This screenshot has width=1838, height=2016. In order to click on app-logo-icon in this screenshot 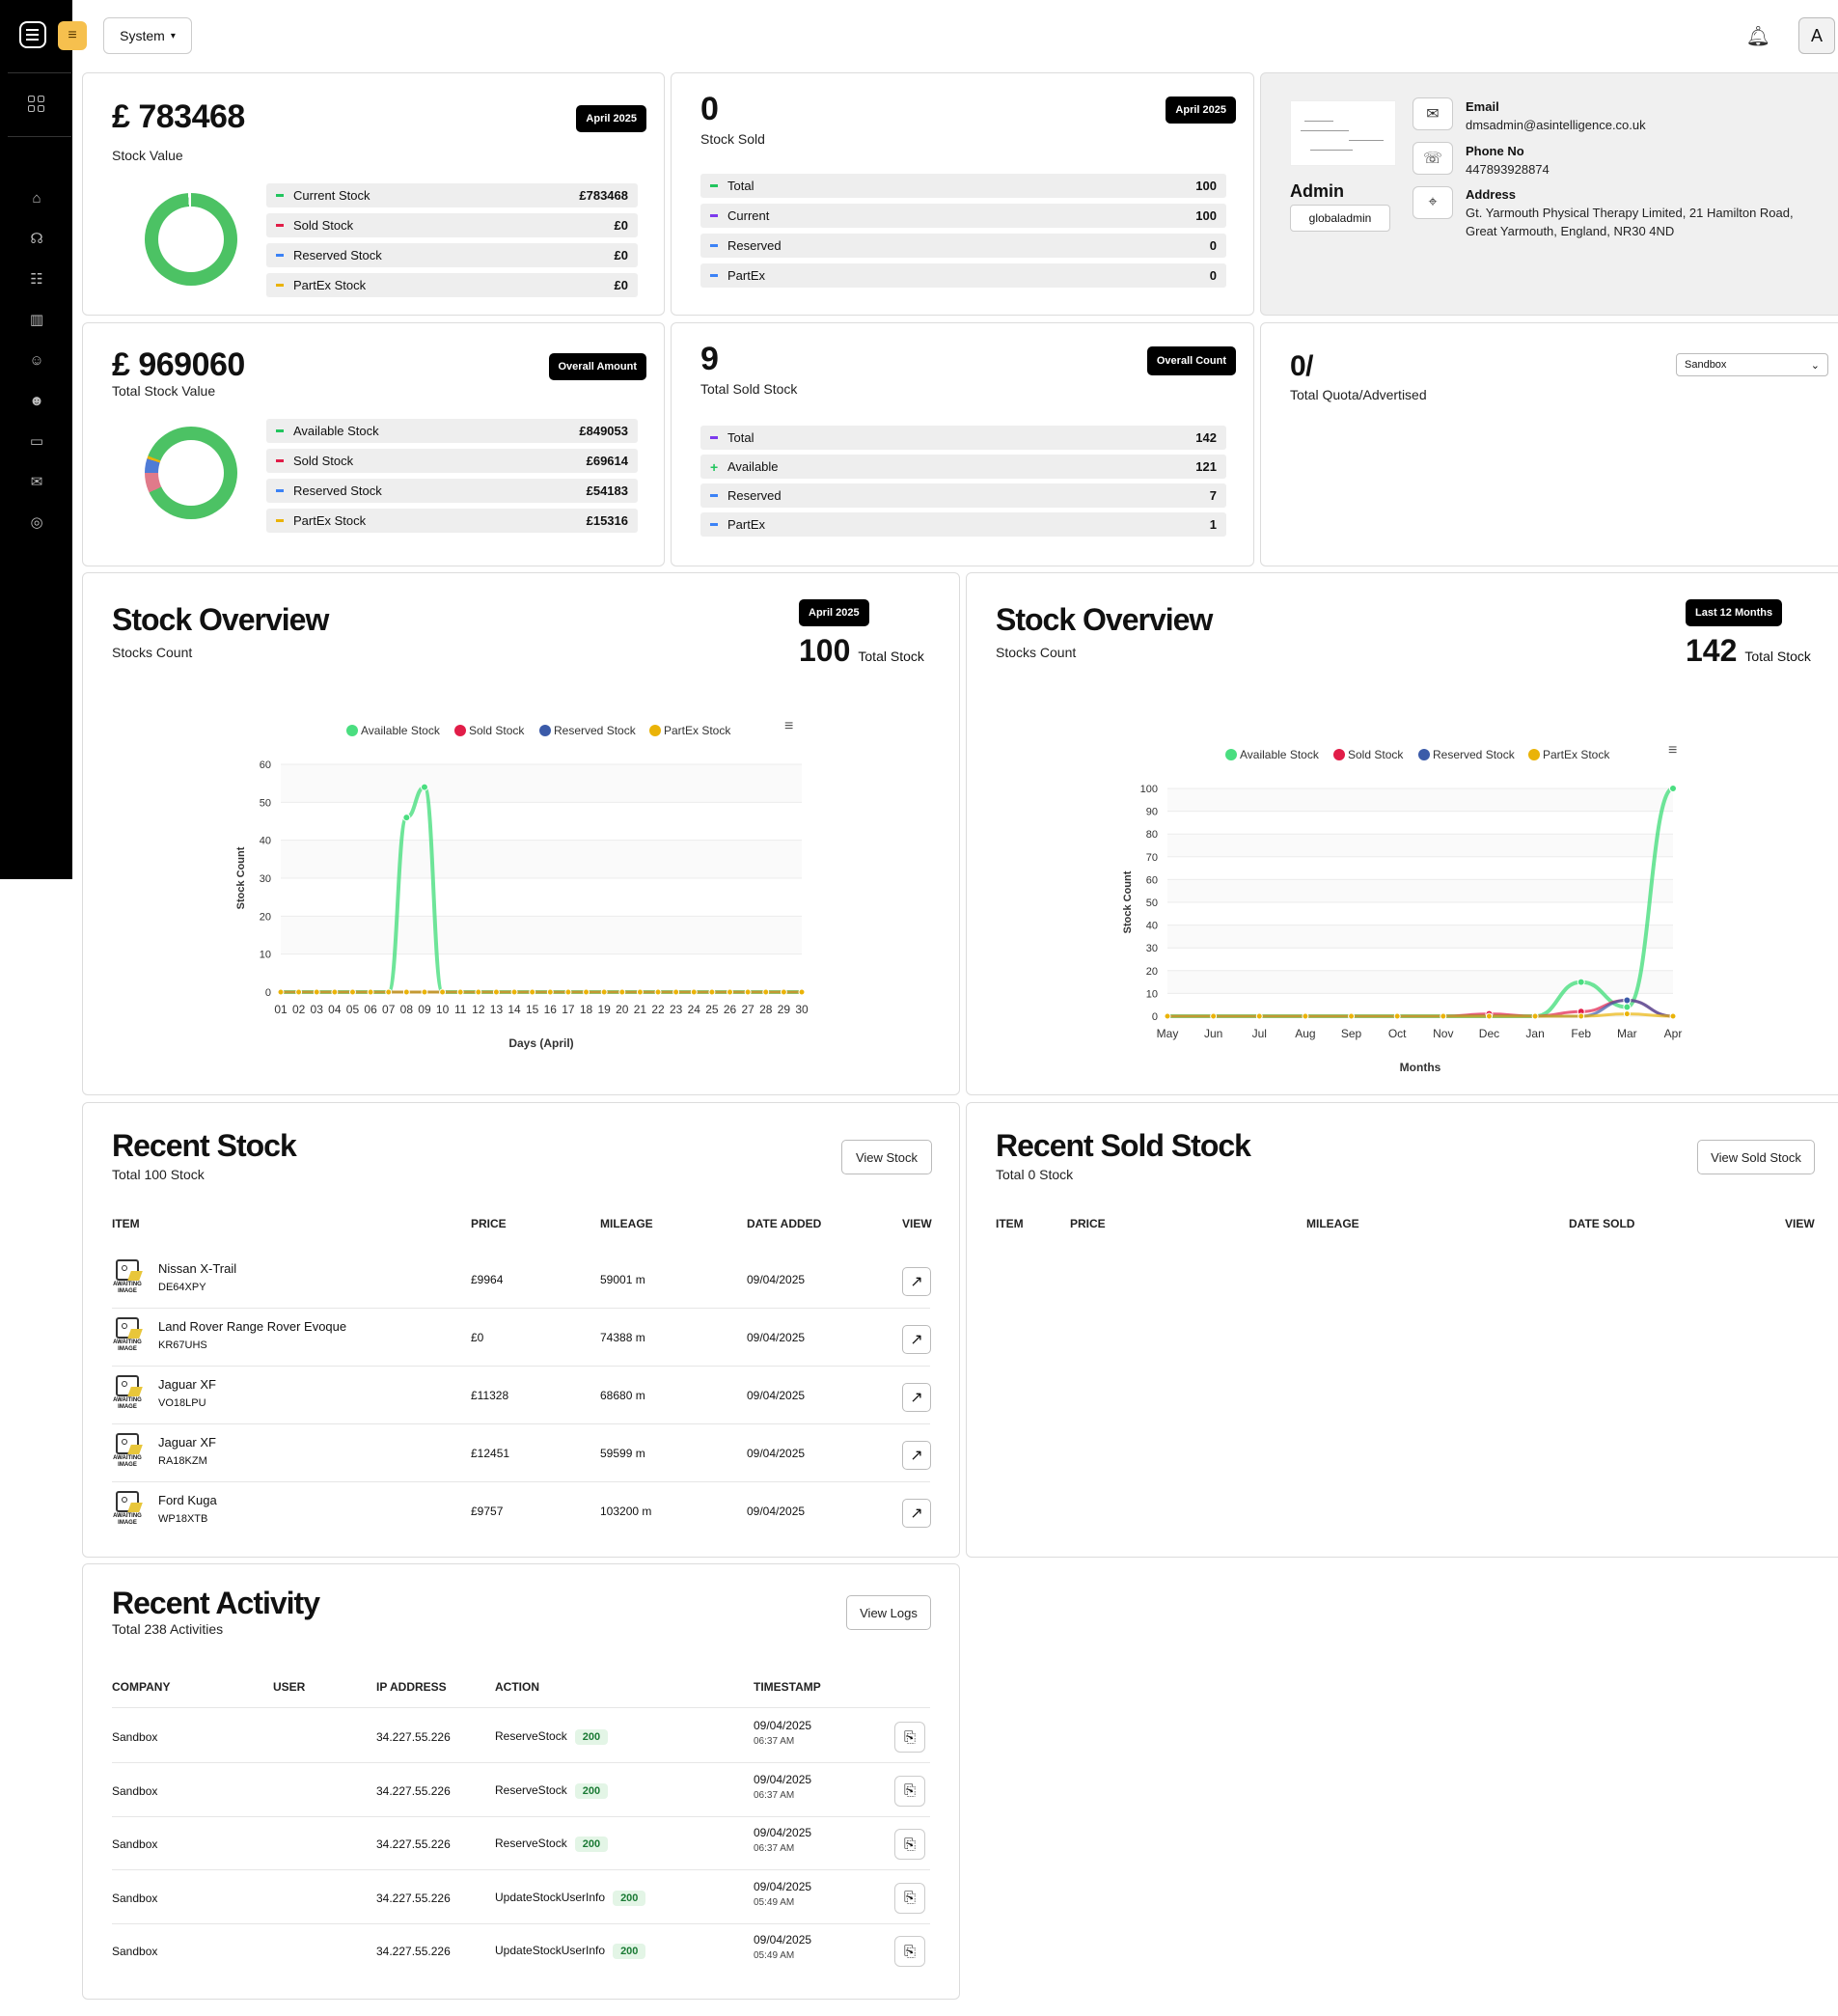, I will do `click(32, 34)`.